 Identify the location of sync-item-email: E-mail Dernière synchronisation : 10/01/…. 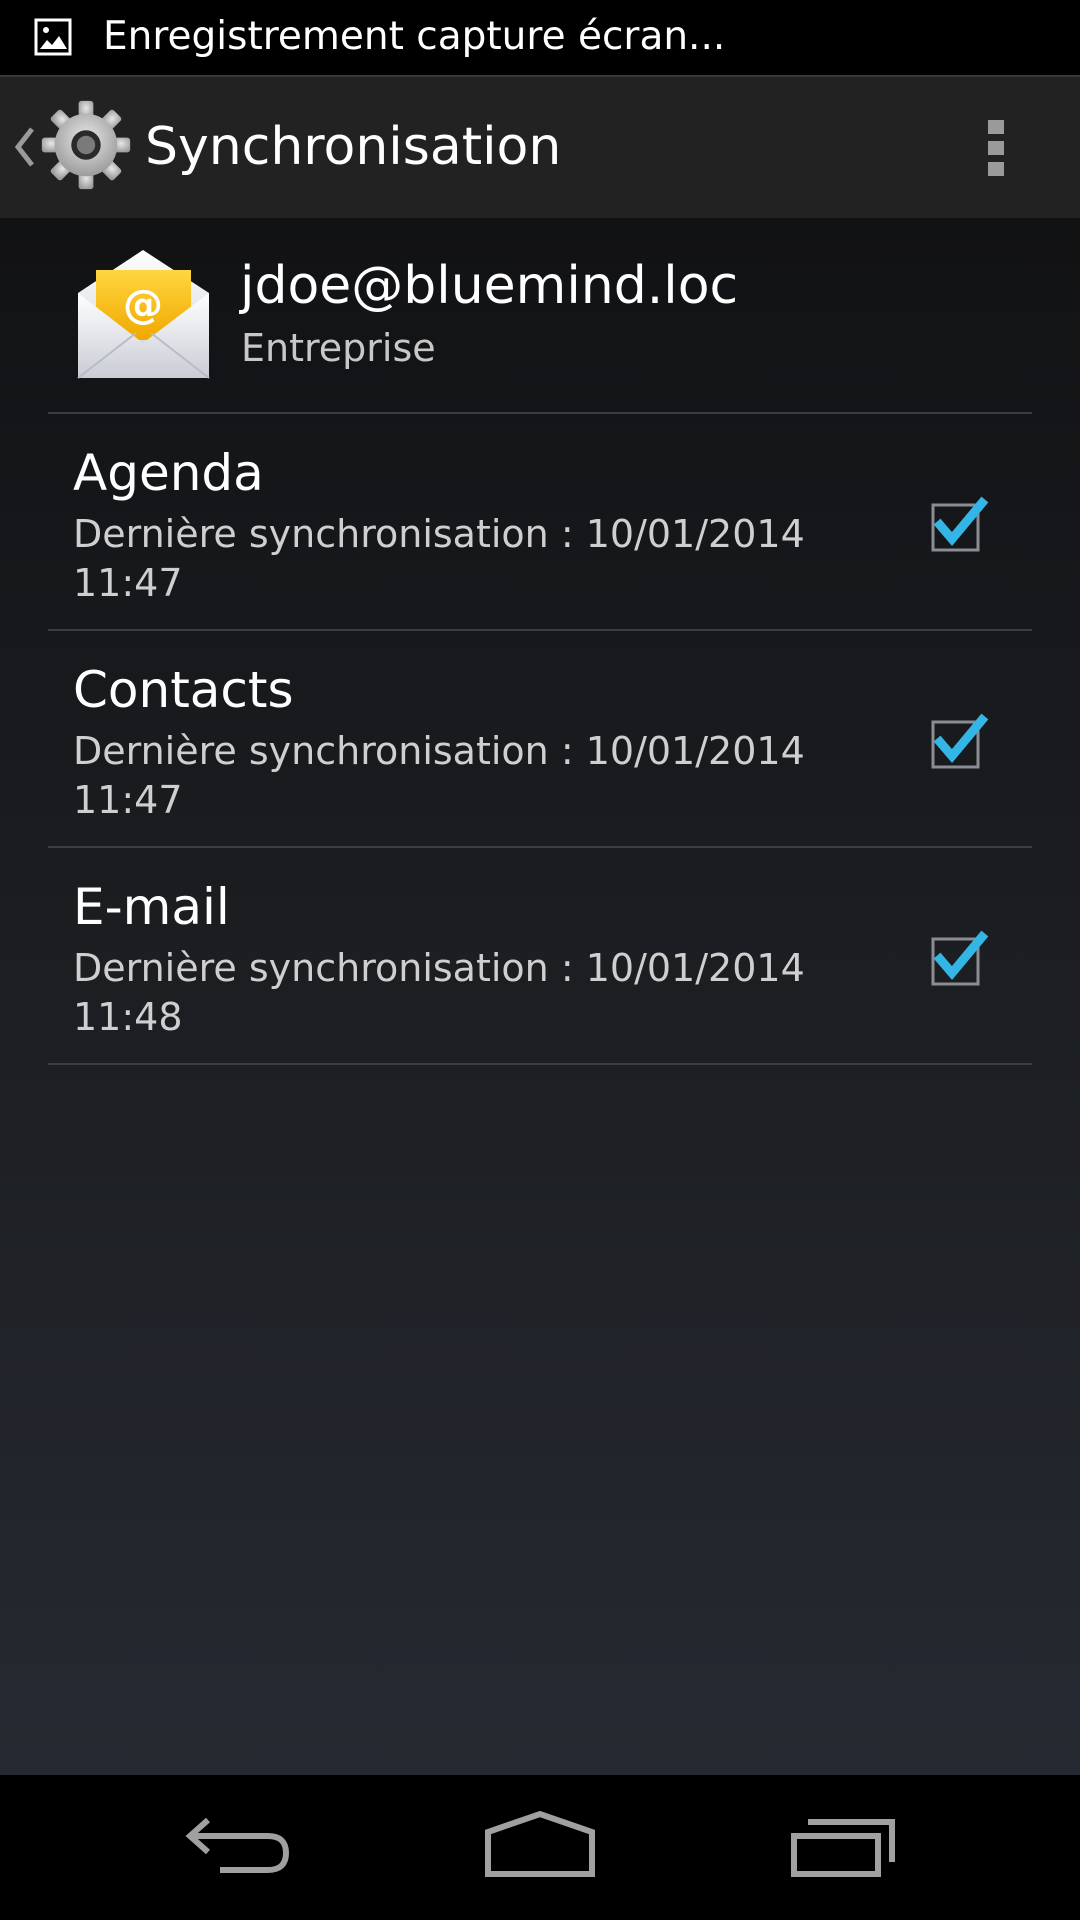
(540, 956).